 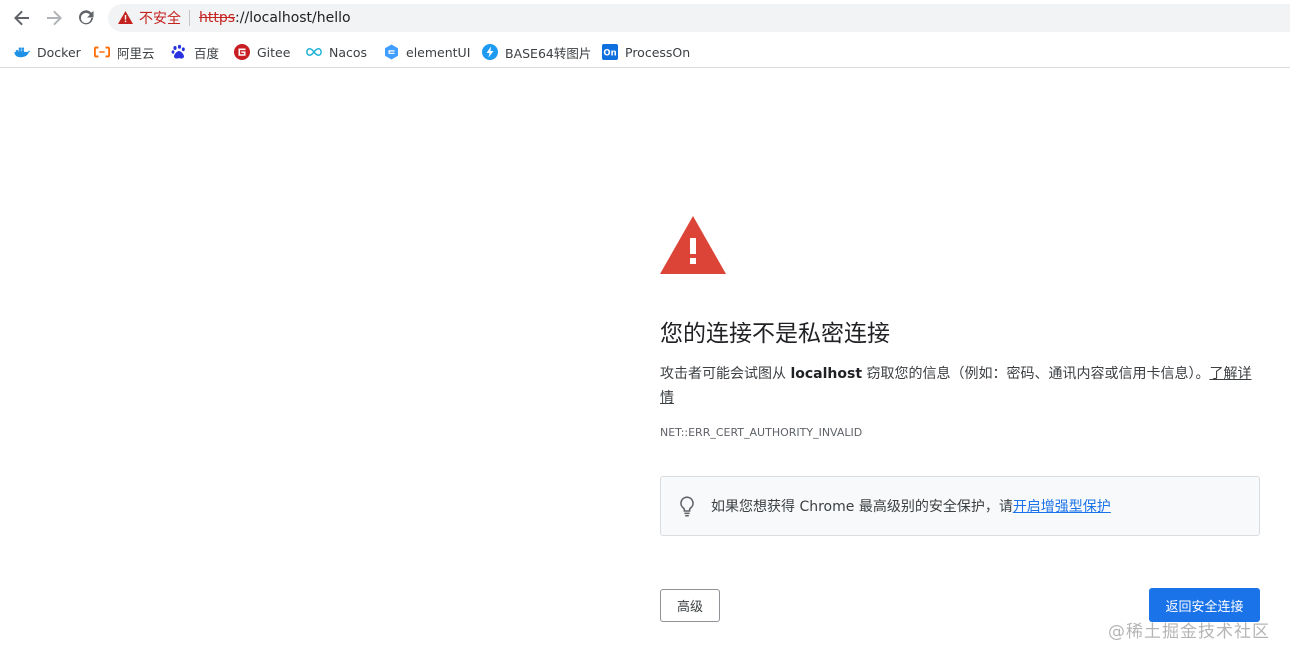 I want to click on bookmark-aliyun: 阿里云, so click(x=124, y=52).